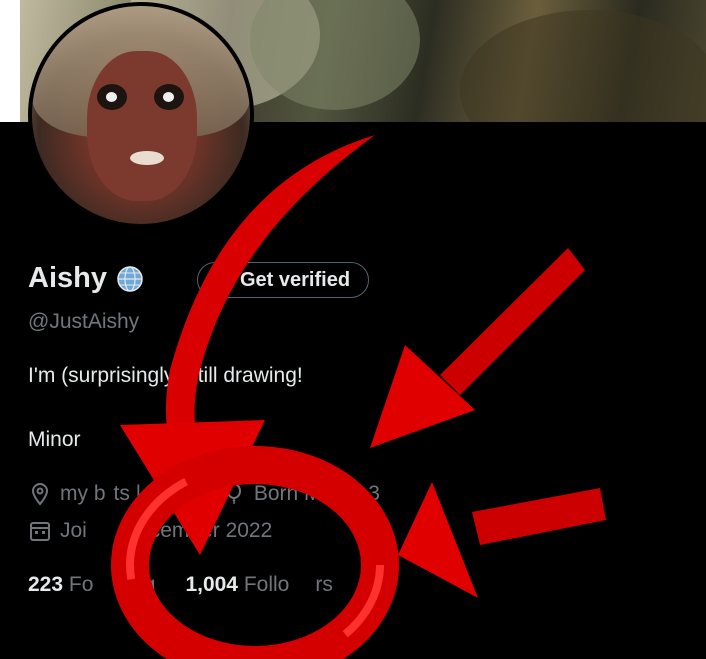 This screenshot has width=706, height=659. Describe the element at coordinates (266, 584) in the screenshot. I see `followers-label: Follo` at that location.